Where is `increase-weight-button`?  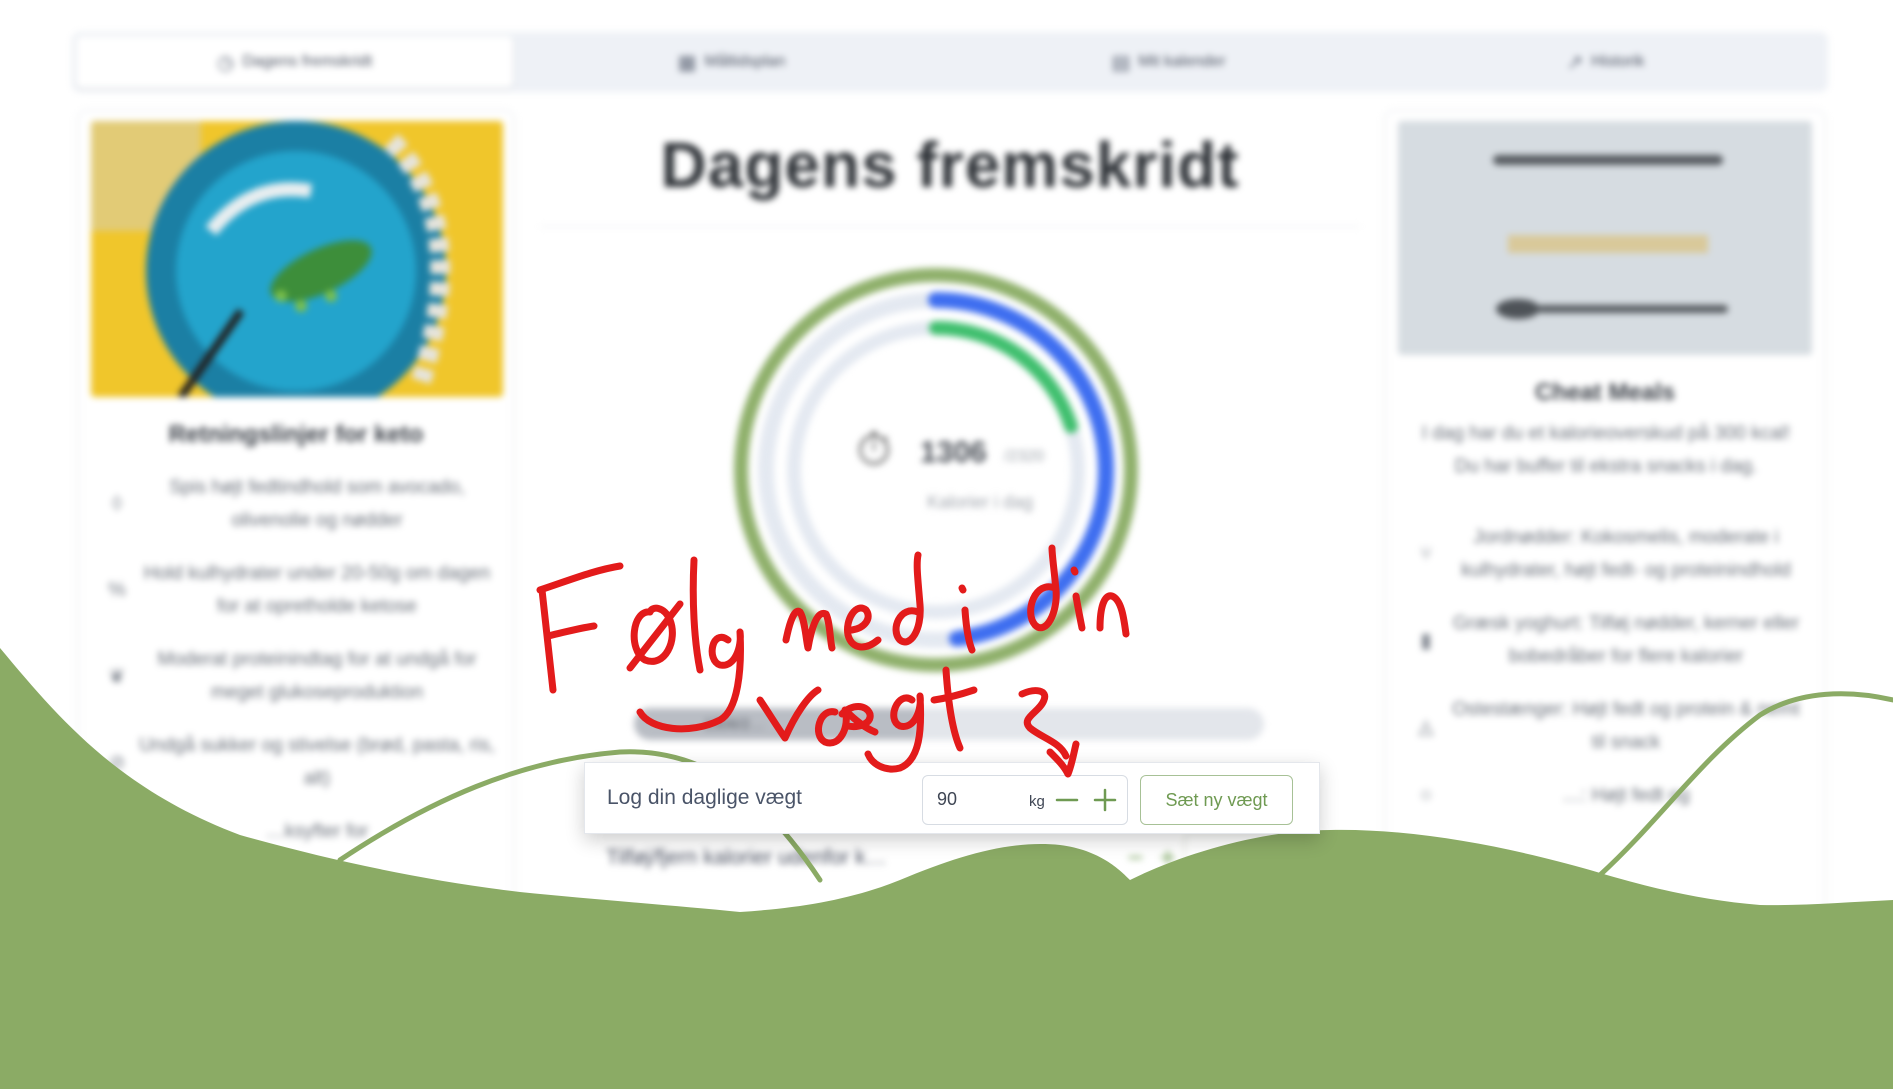
increase-weight-button is located at coordinates (1105, 800).